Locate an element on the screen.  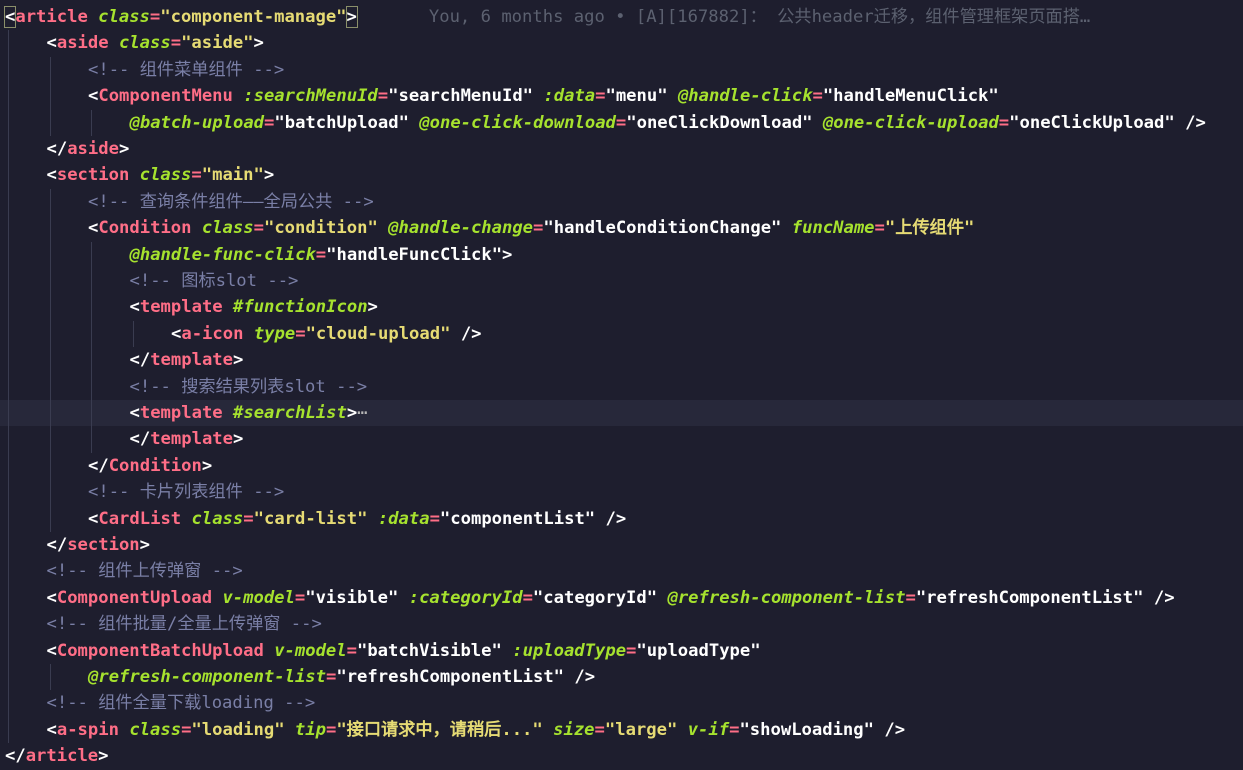
code-token: ComponentMenu is located at coordinates (165, 96).